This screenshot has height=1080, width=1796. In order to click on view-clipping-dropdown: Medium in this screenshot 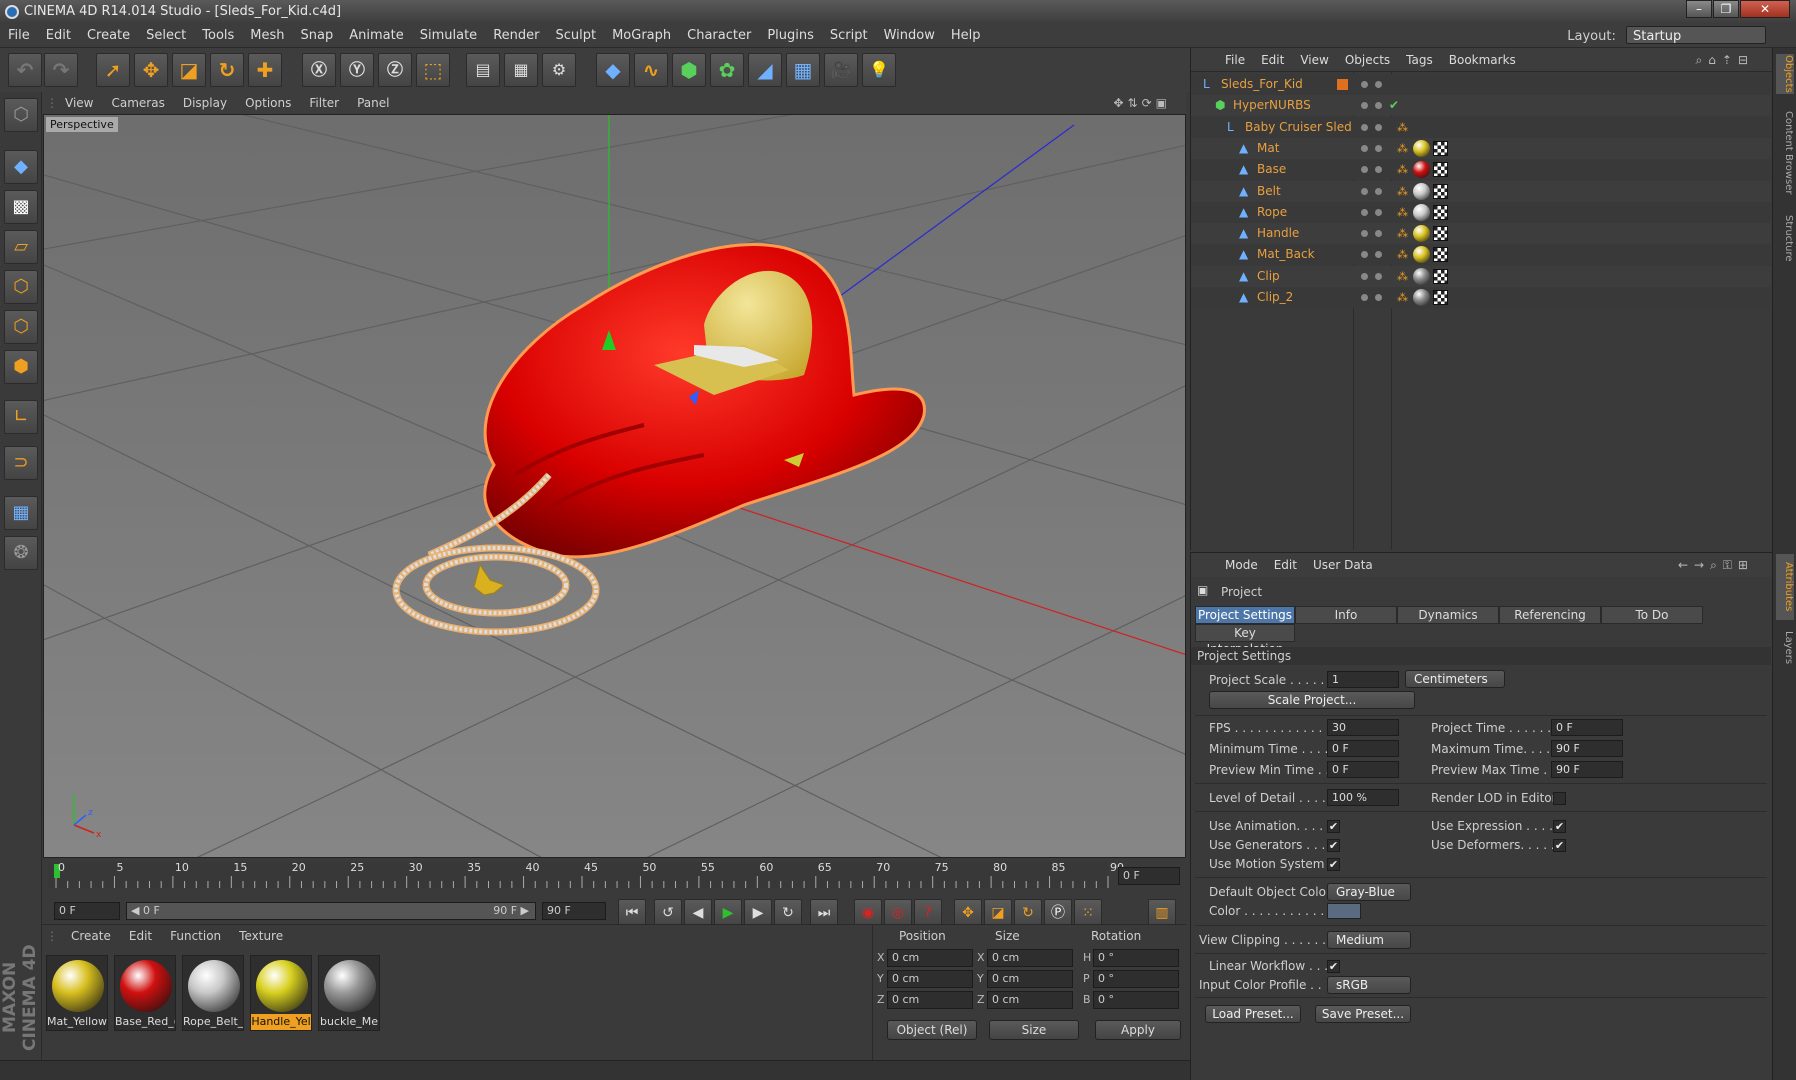, I will do `click(1369, 940)`.